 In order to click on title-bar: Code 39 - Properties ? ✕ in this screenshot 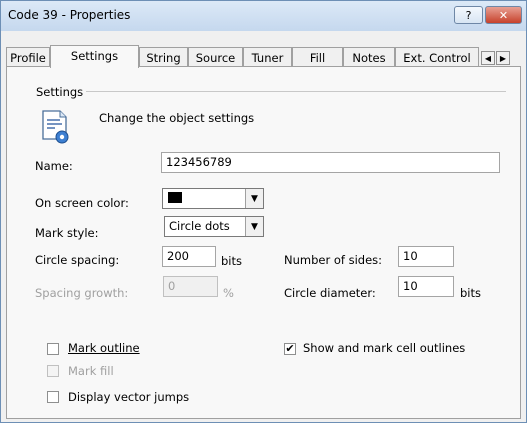, I will do `click(263, 16)`.